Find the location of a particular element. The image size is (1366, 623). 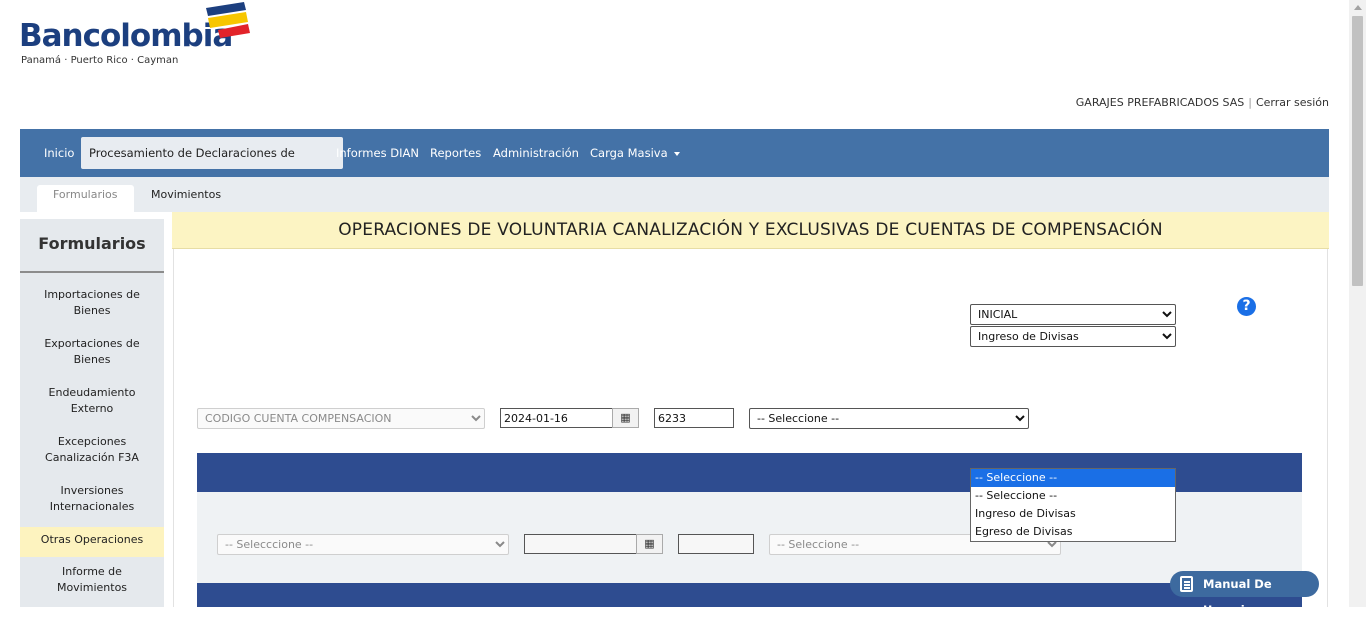

row2-date-input is located at coordinates (580, 544).